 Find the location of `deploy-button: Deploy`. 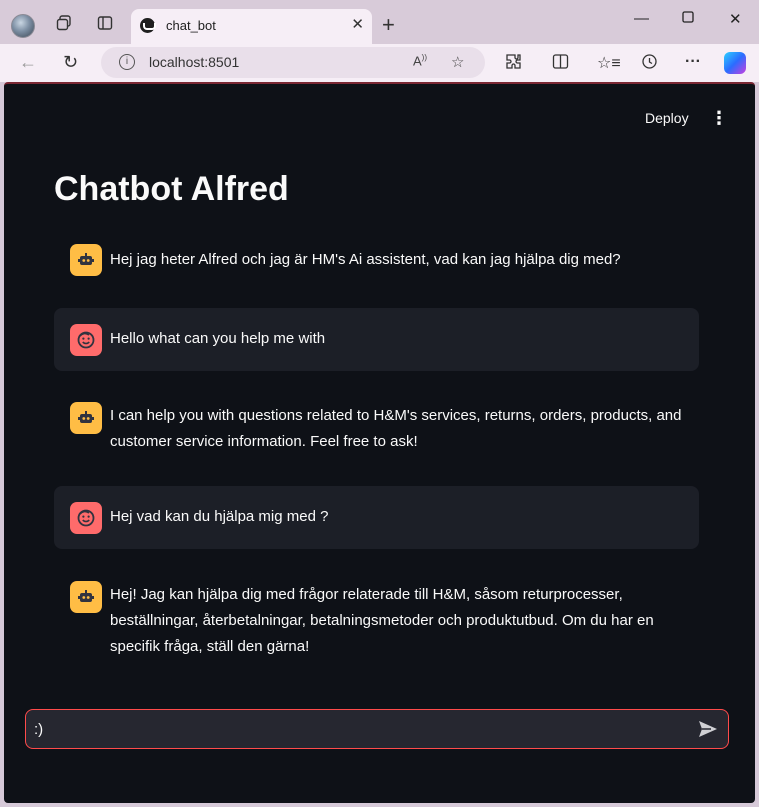

deploy-button: Deploy is located at coordinates (667, 118).